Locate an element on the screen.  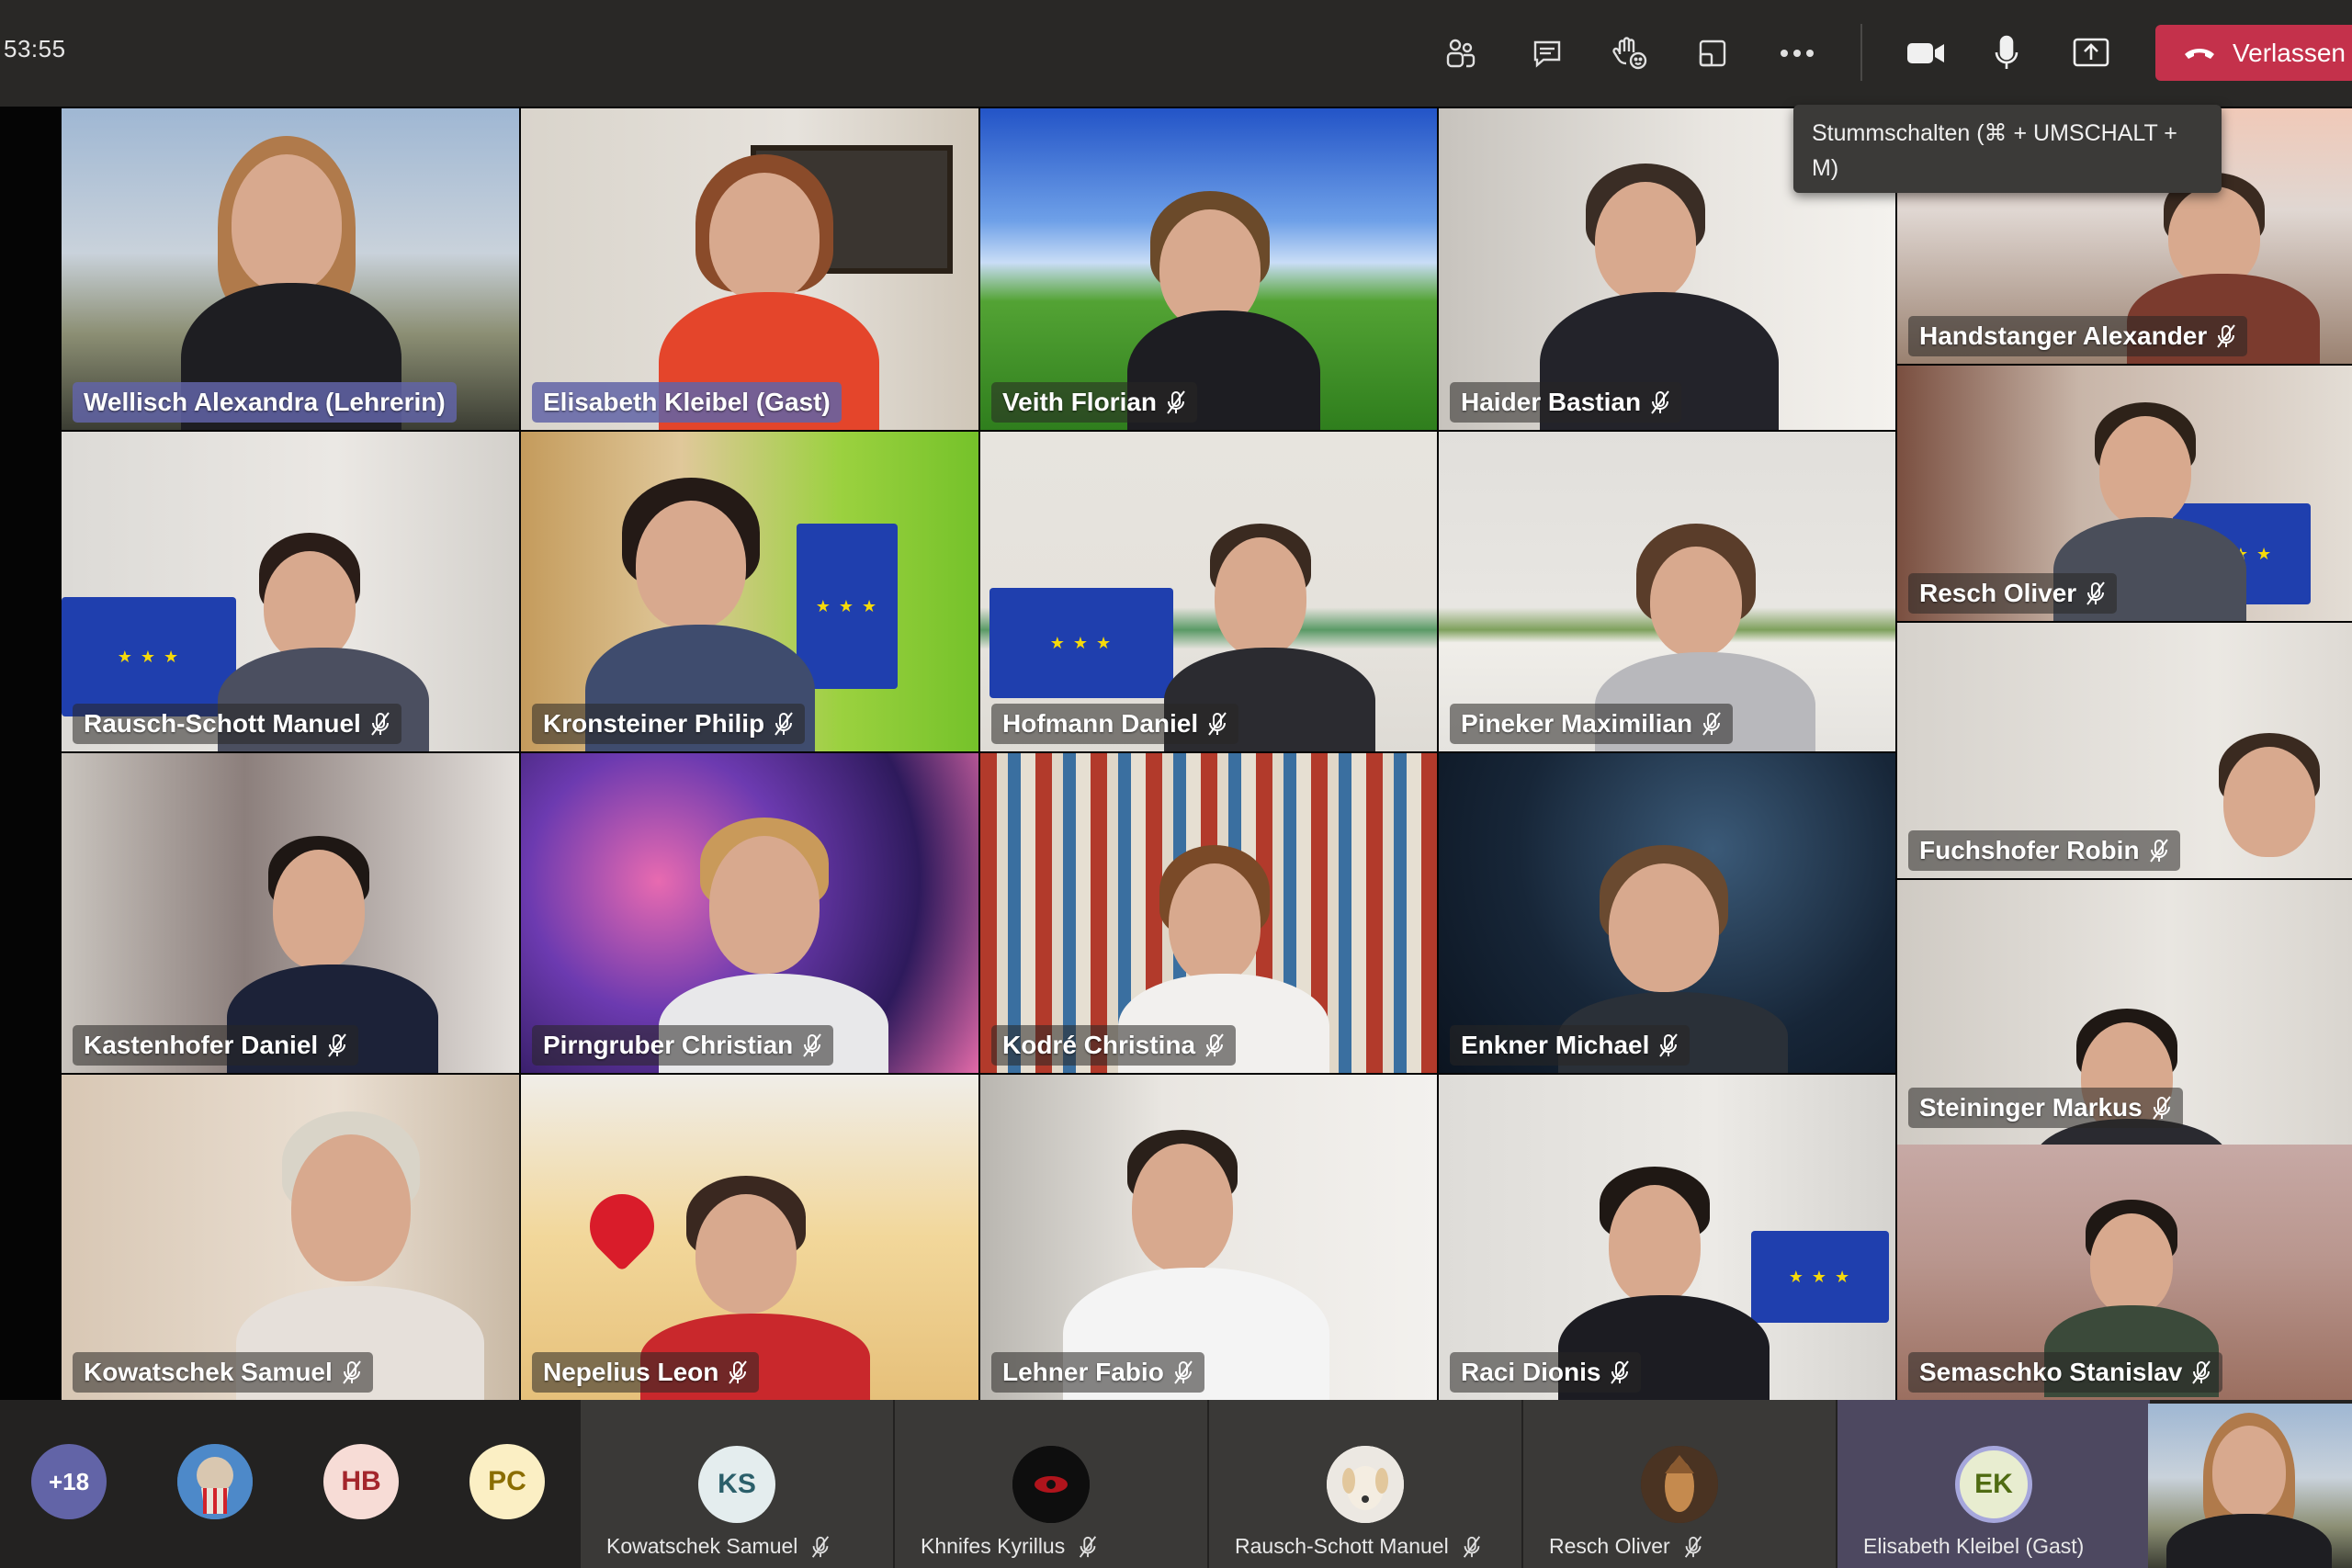
participant-name-tag: Haider Bastian is located at coordinates (1566, 403).